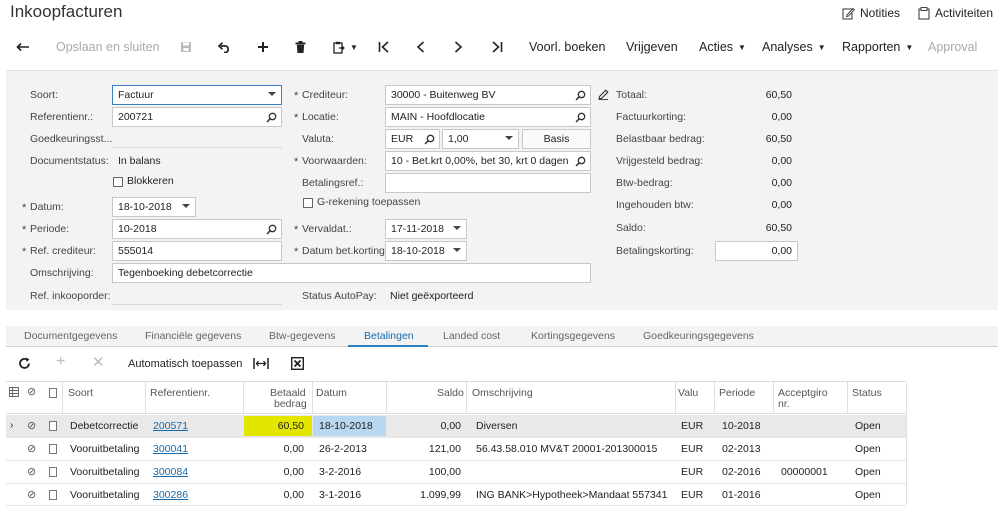 The image size is (998, 519). I want to click on settings-grid-icon, so click(14, 392).